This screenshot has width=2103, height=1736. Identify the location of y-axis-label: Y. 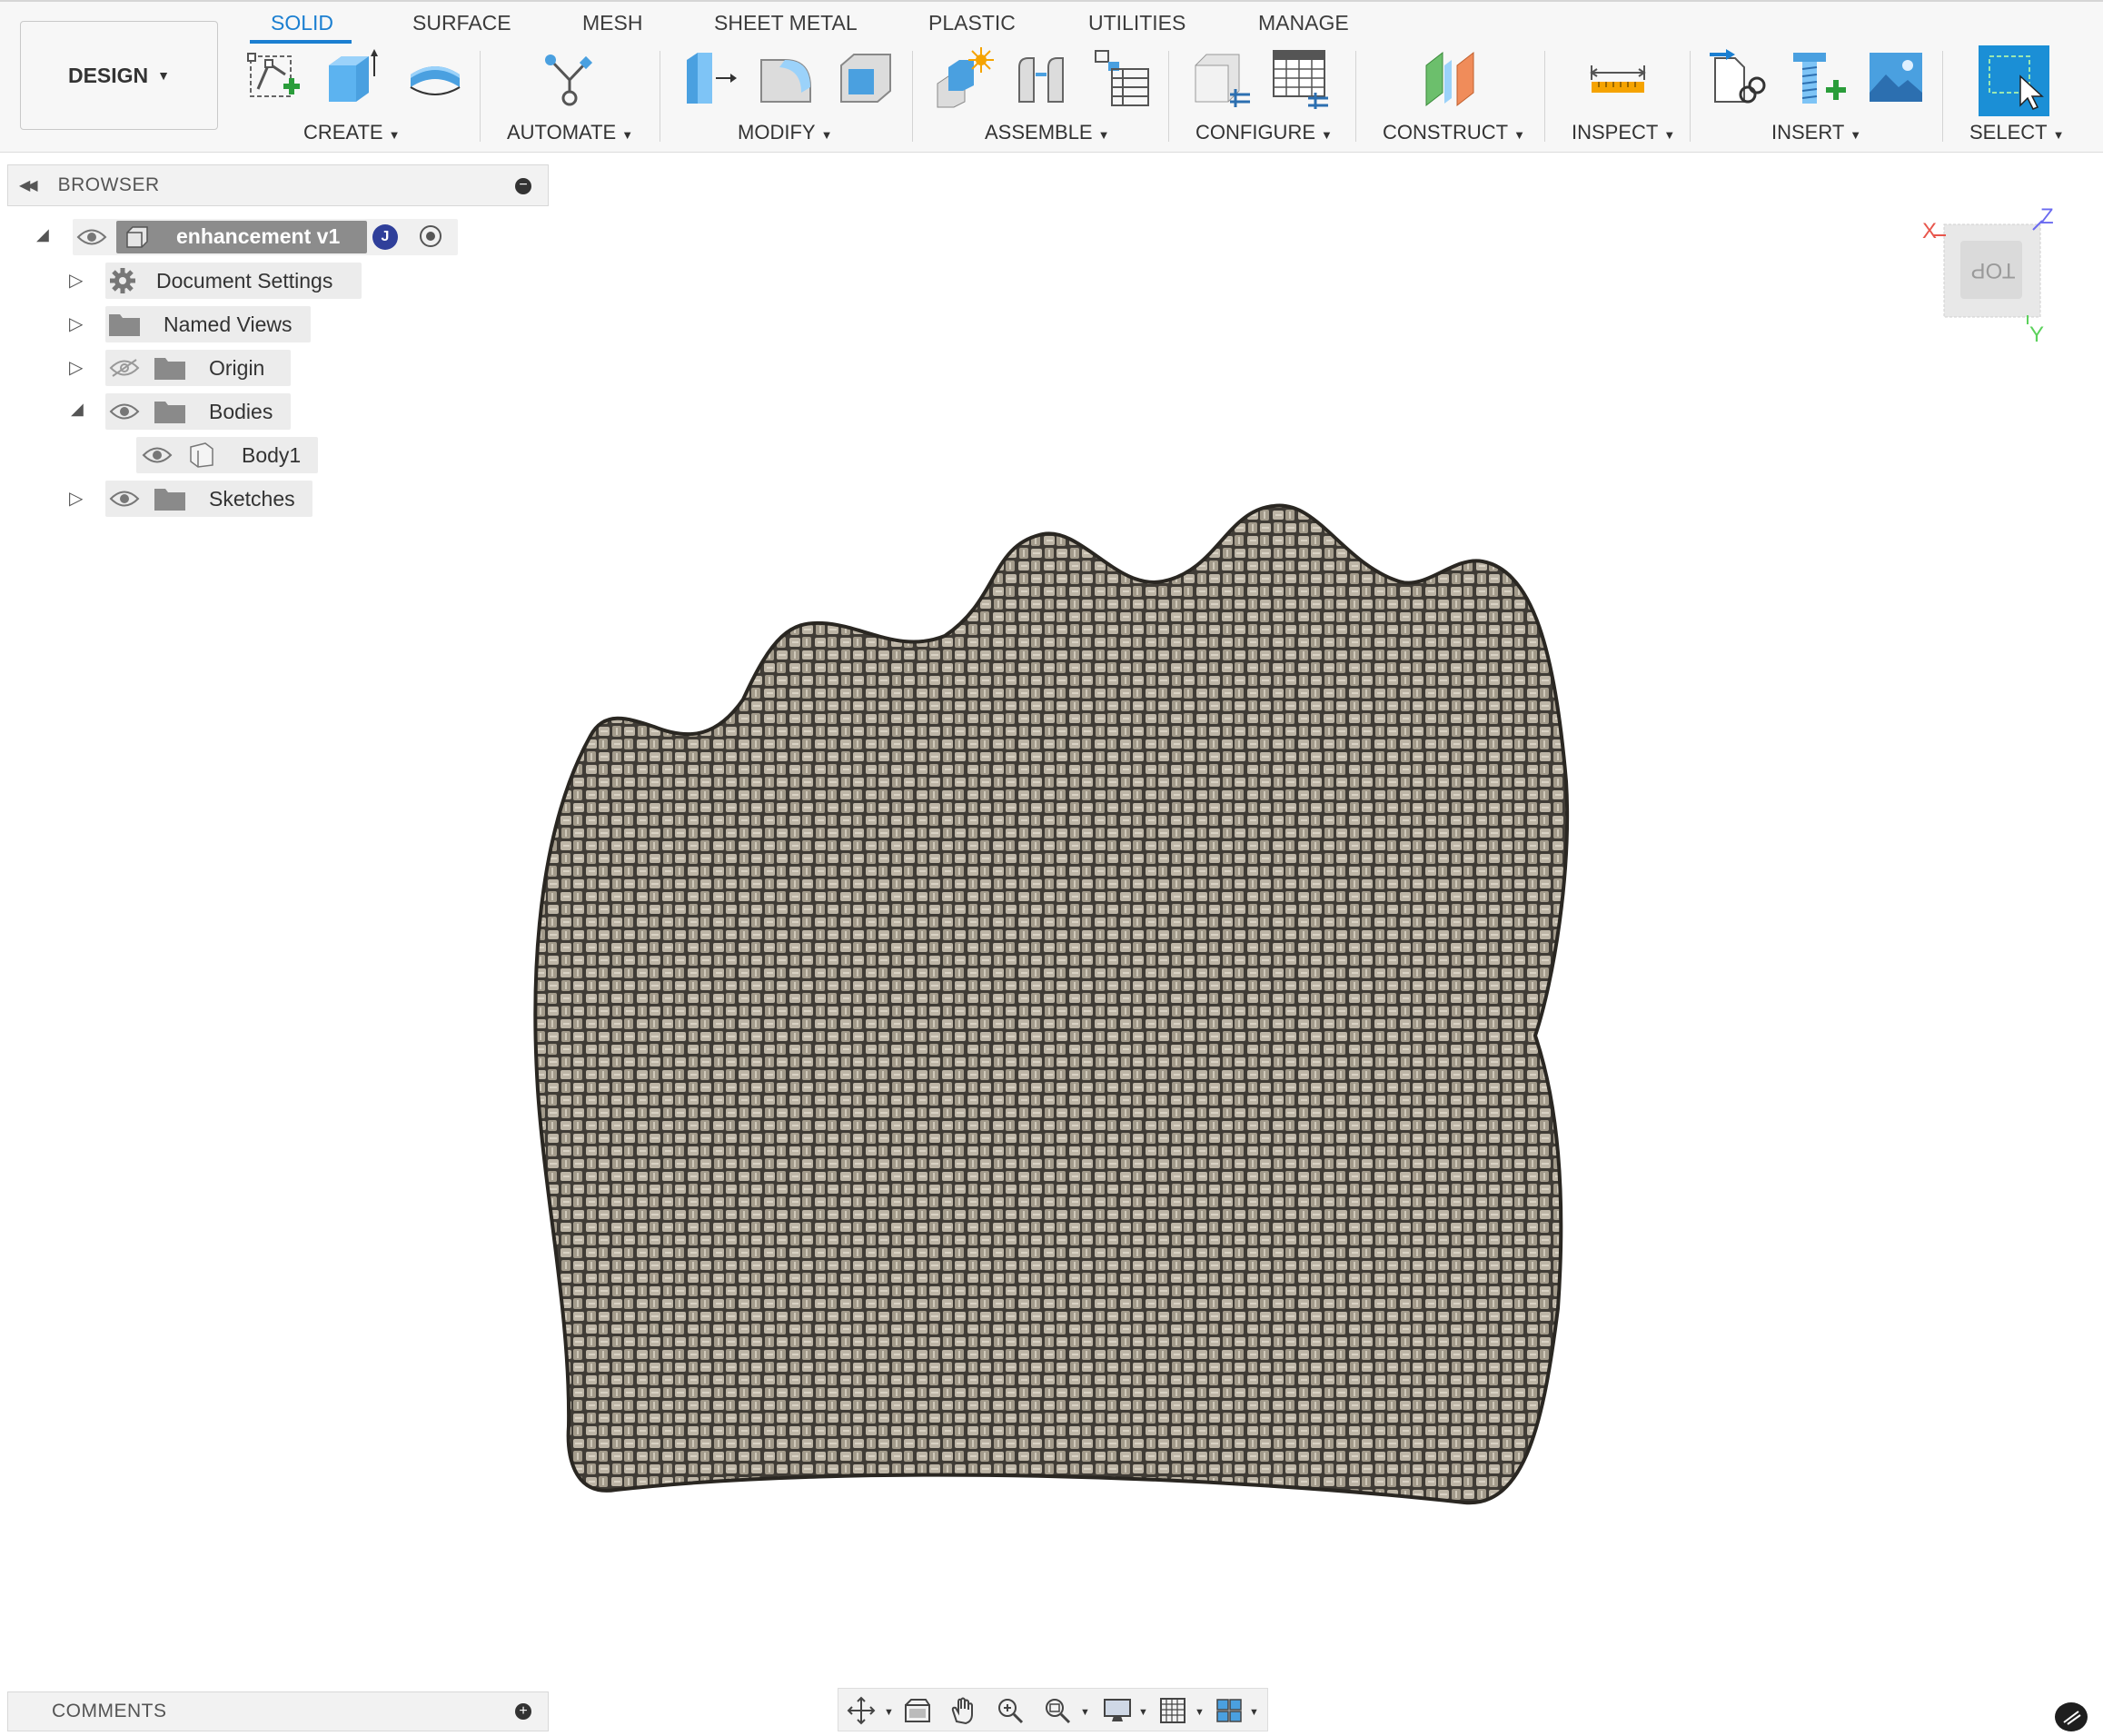
(2037, 334).